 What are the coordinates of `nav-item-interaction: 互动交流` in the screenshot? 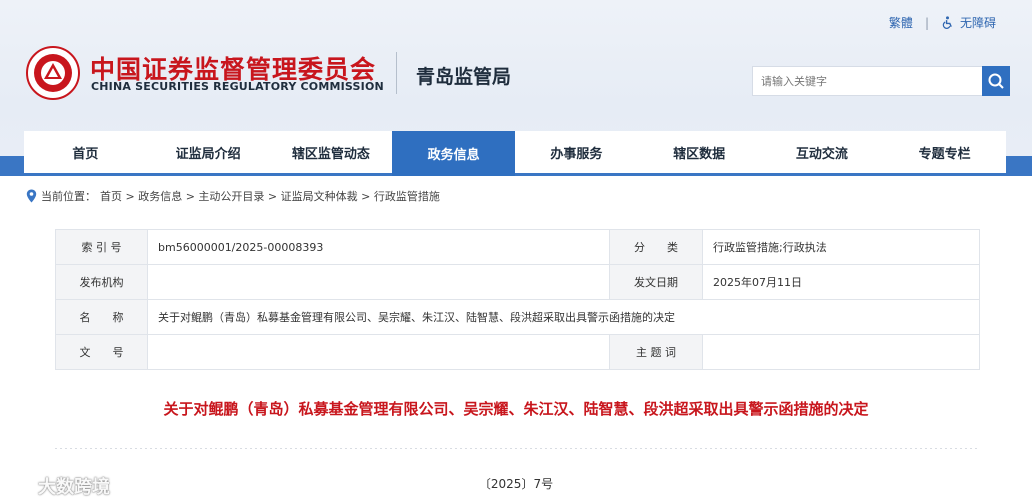 It's located at (822, 152).